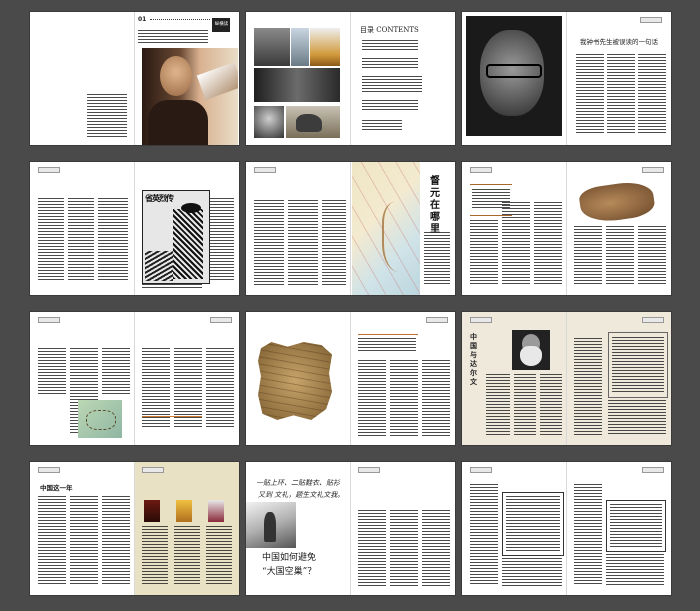 This screenshot has height=611, width=700. What do you see at coordinates (619, 42) in the screenshot?
I see `portrait-headline: 我钟书先生被误读的一句话` at bounding box center [619, 42].